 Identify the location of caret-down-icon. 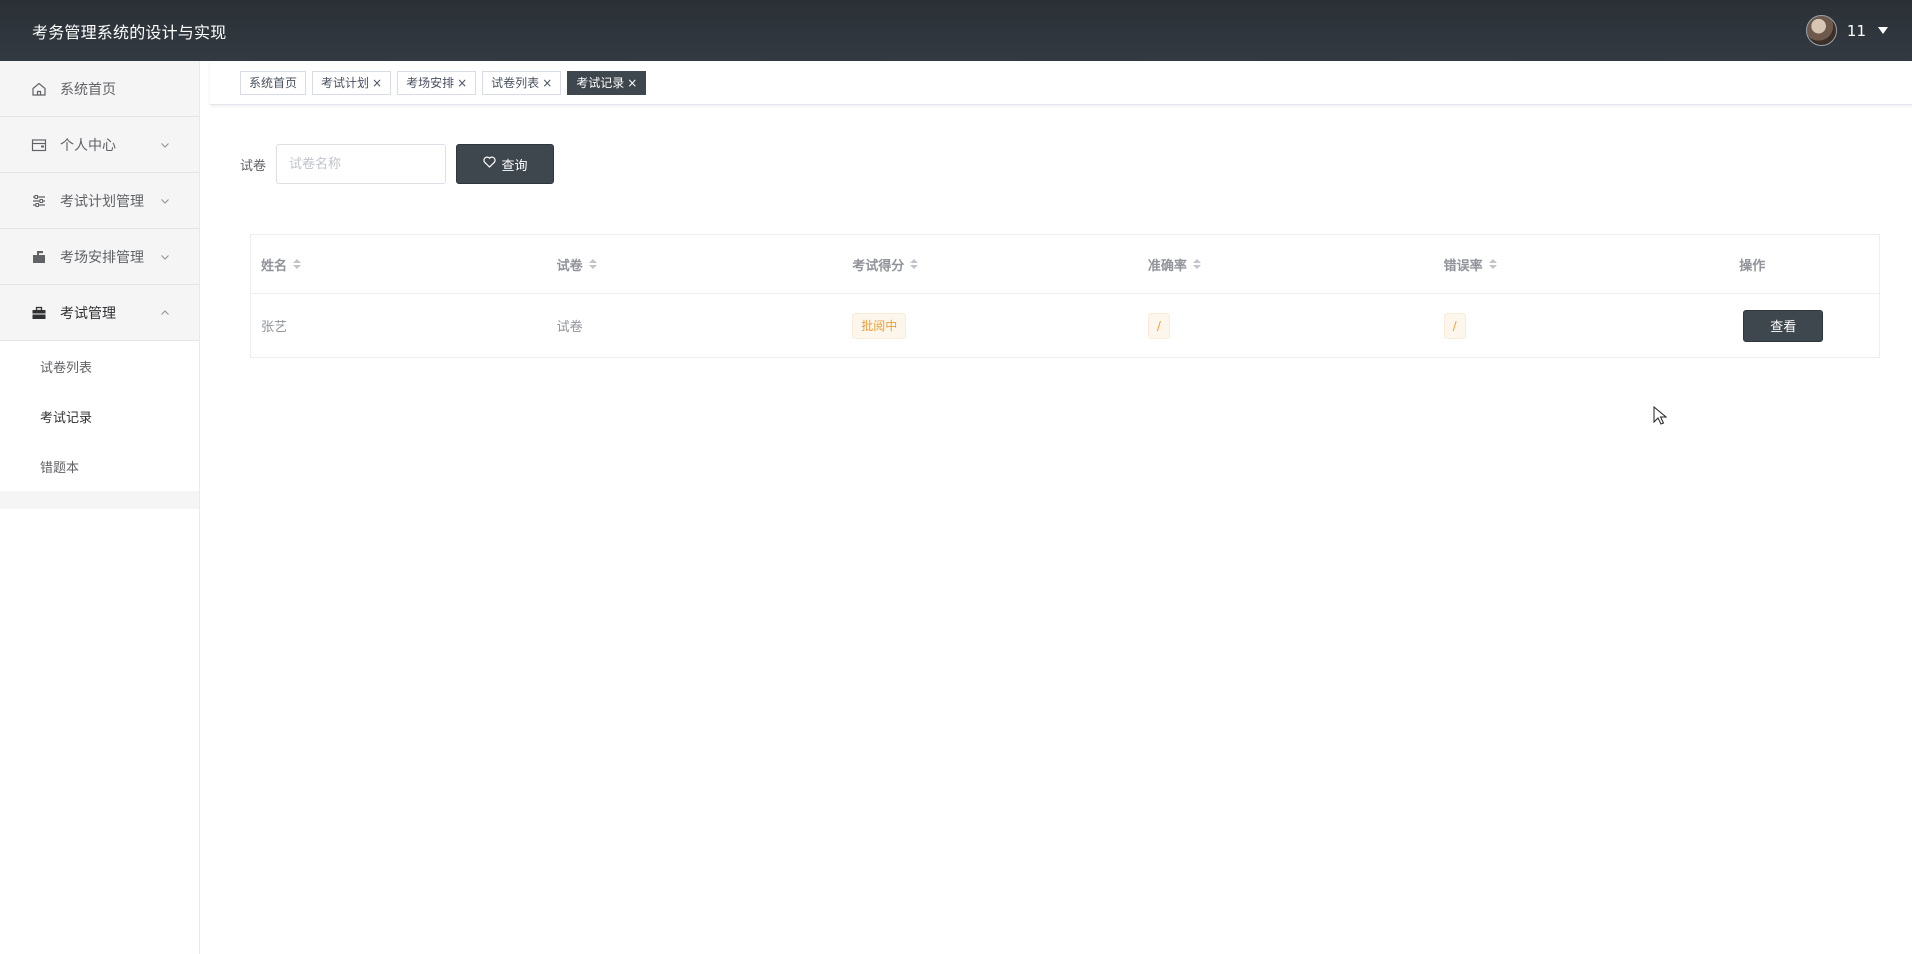
(1883, 30).